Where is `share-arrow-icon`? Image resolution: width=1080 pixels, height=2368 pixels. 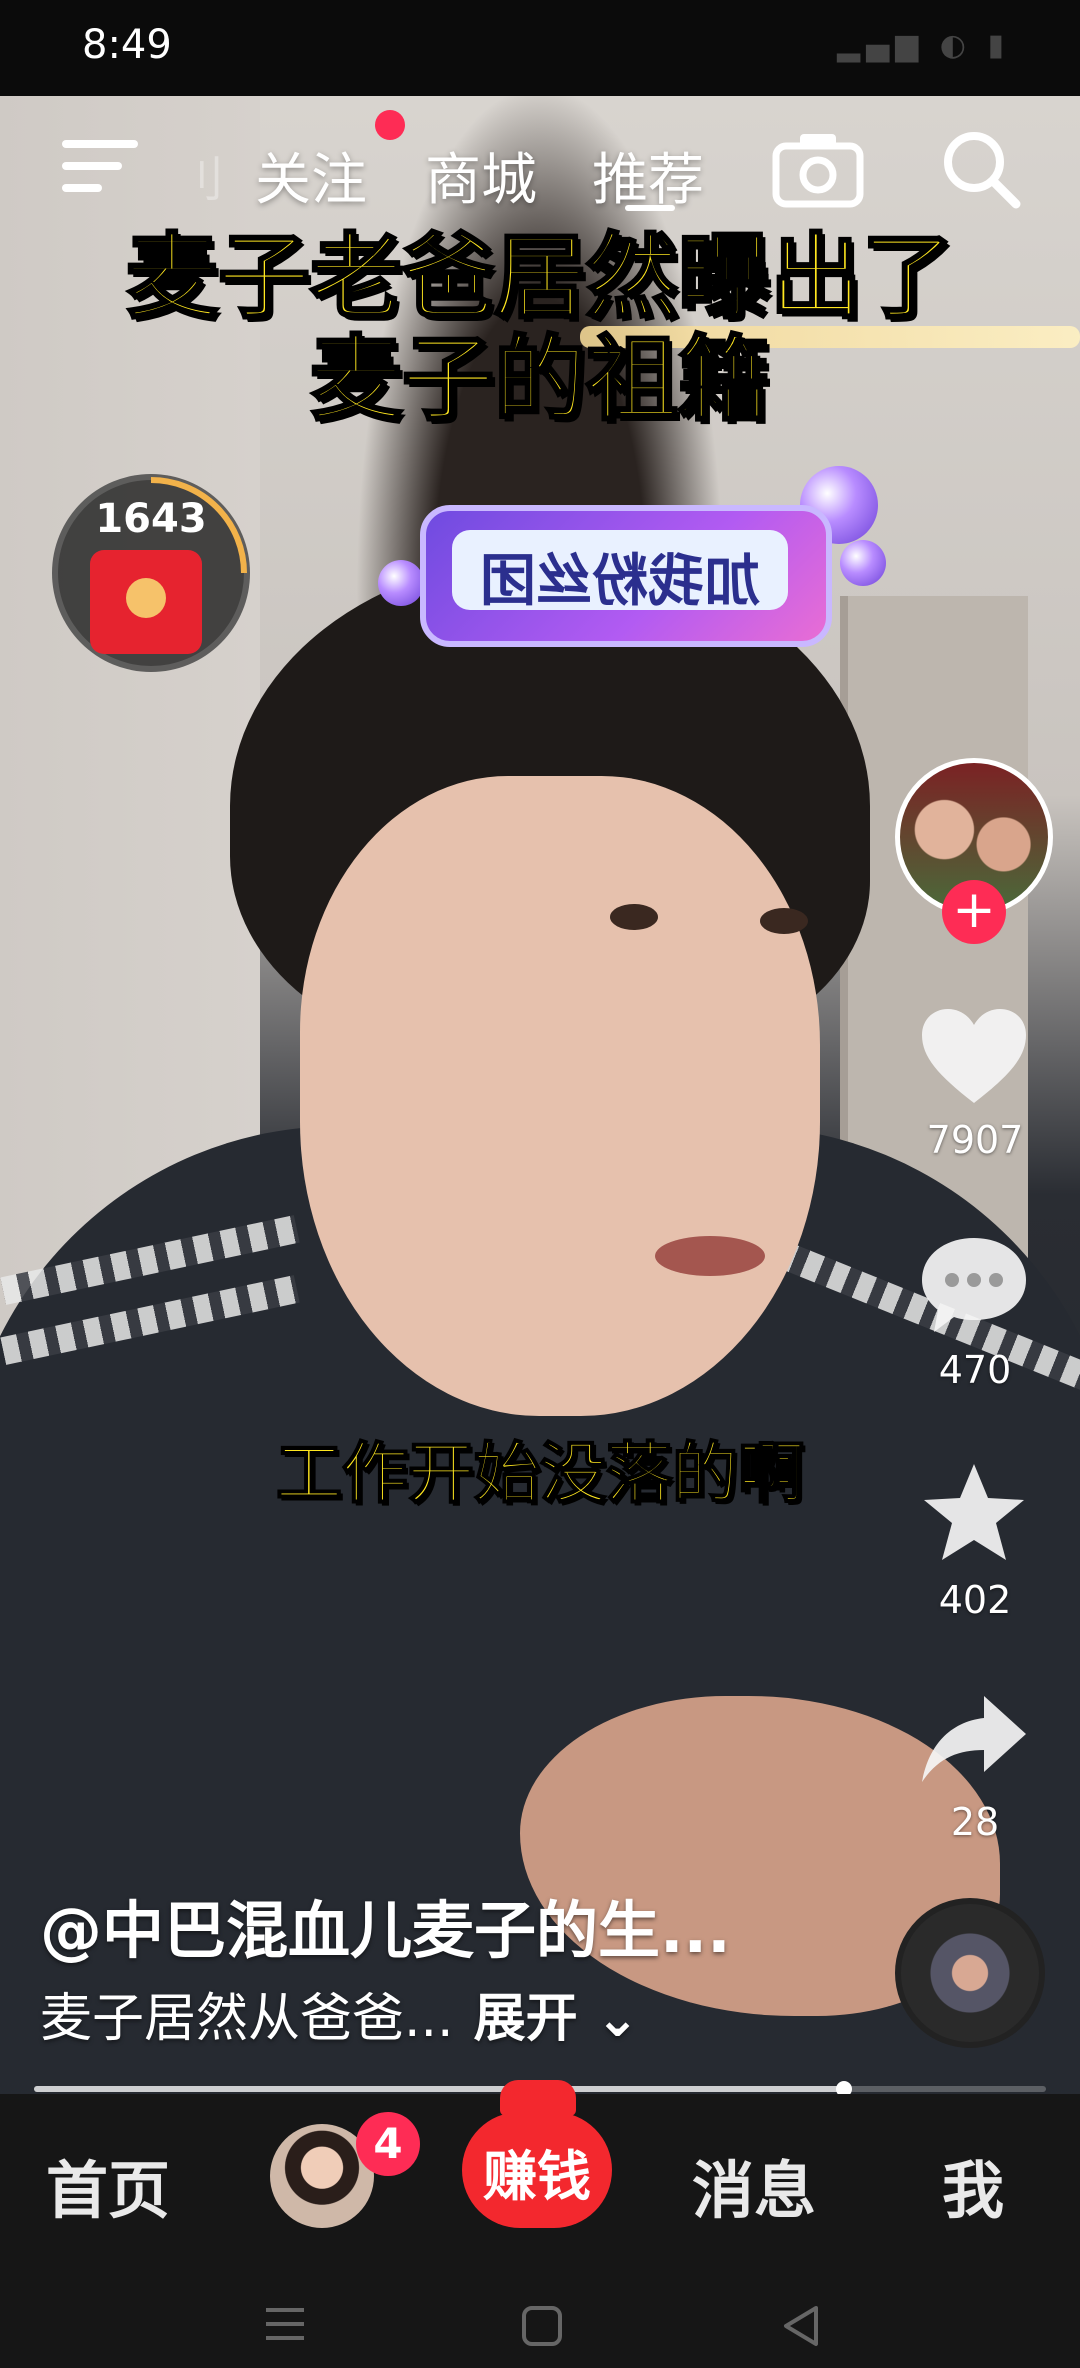
share-arrow-icon is located at coordinates (974, 1740).